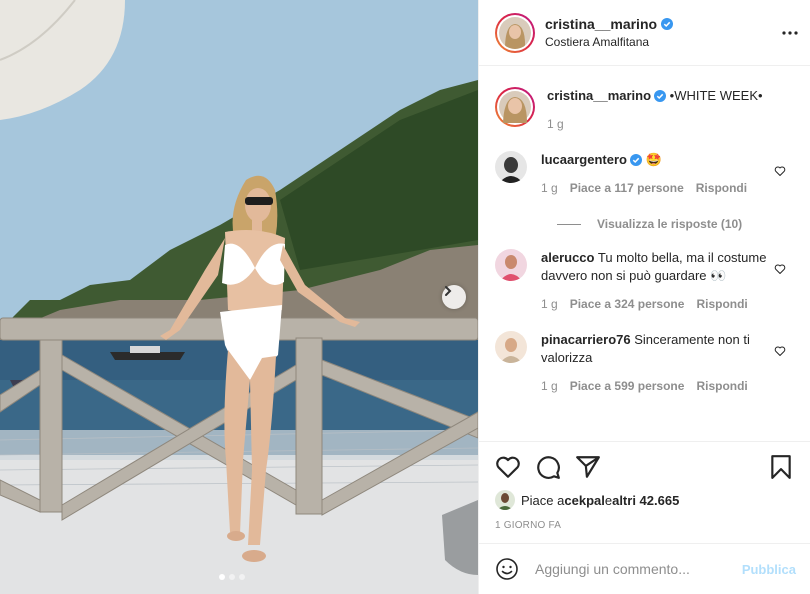  What do you see at coordinates (584, 160) in the screenshot?
I see `comment-username: lucaargentero` at bounding box center [584, 160].